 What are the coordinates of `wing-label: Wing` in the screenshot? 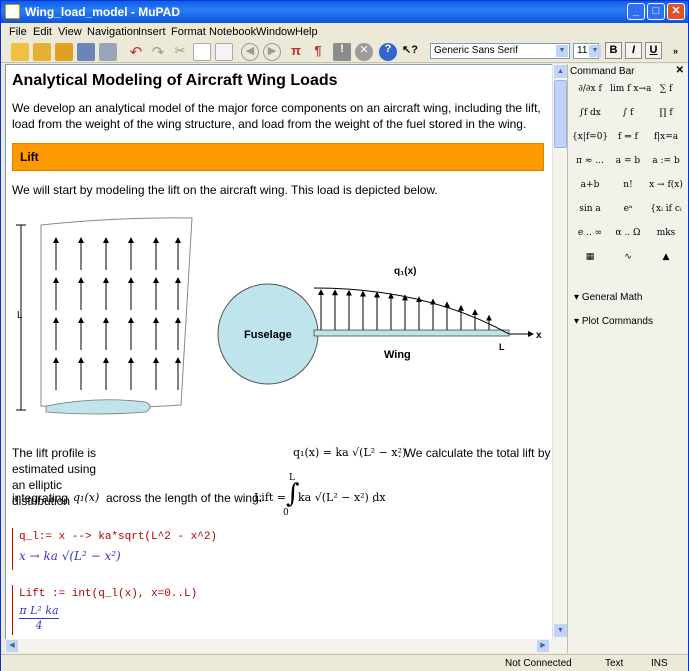 It's located at (397, 355).